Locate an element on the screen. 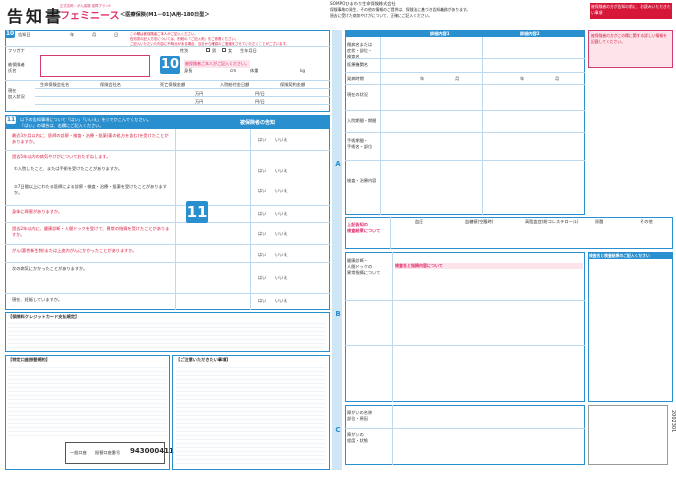 Image resolution: width=676 pixels, height=479 pixels. b-title: 健康診断・ 人間ドックの 異常指摘について is located at coordinates (364, 266).